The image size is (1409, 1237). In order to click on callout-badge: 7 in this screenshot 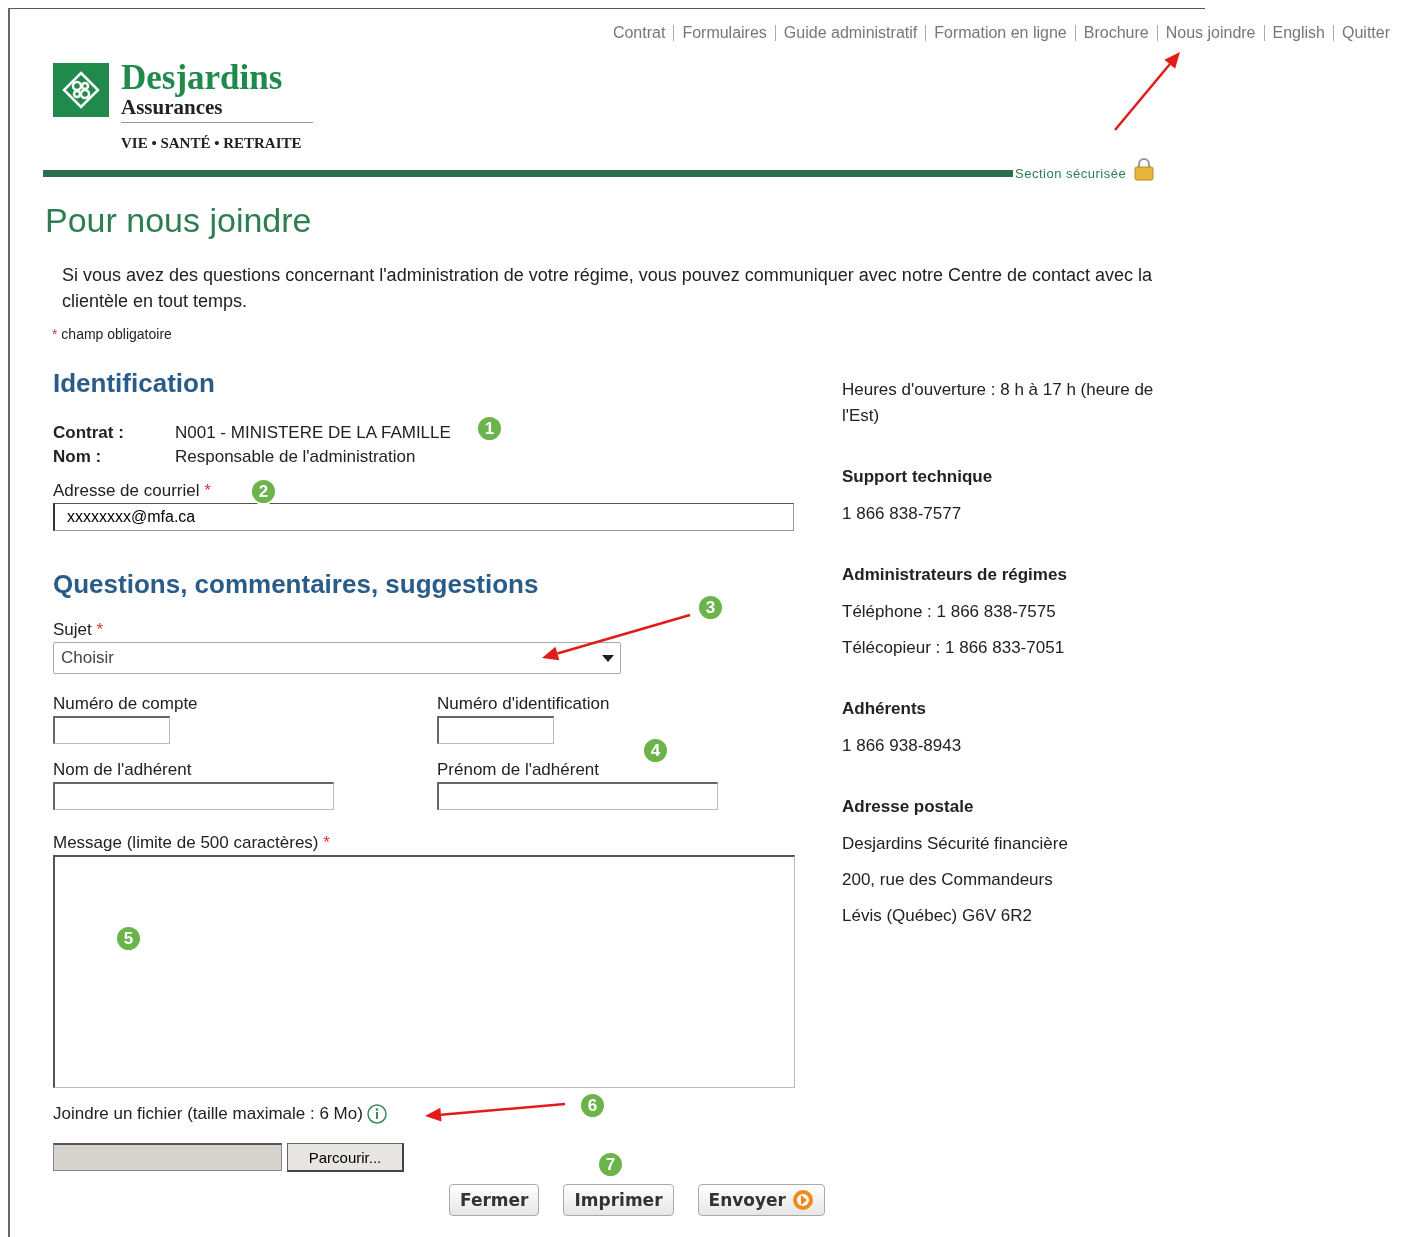, I will do `click(610, 1164)`.